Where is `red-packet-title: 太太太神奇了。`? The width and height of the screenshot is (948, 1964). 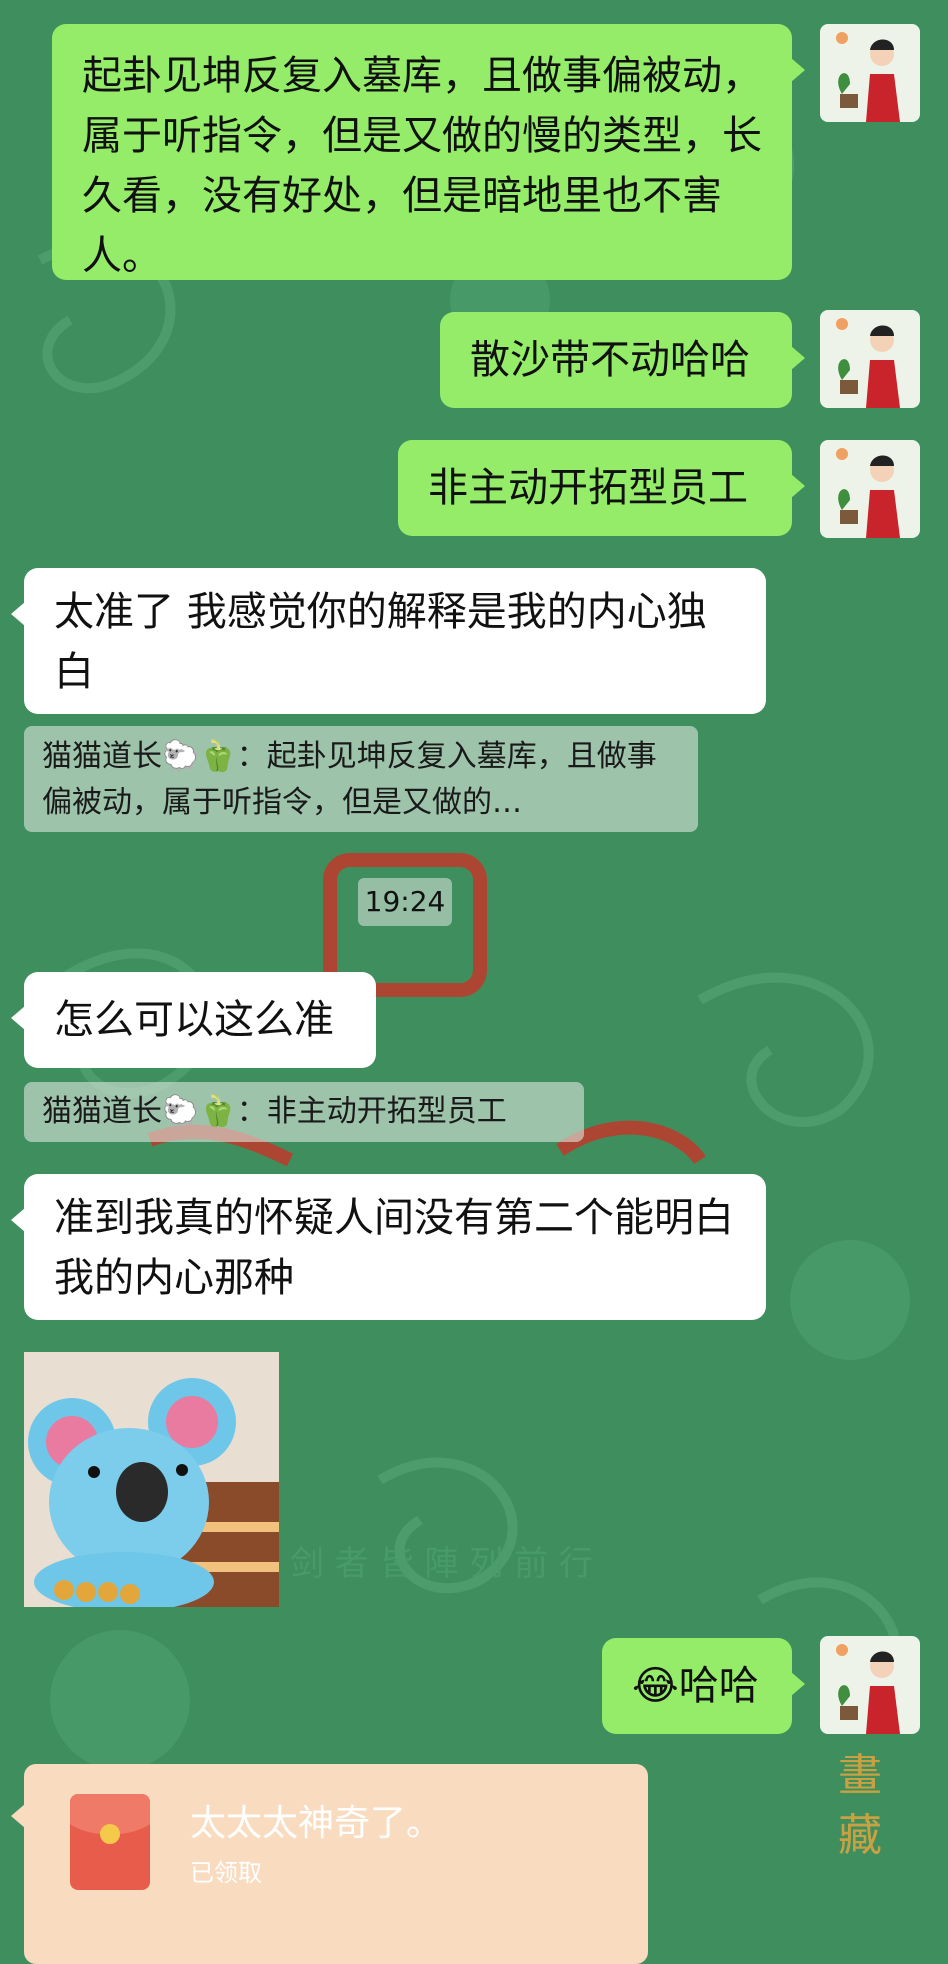
red-packet-title: 太太太神奇了。 is located at coordinates (316, 1823).